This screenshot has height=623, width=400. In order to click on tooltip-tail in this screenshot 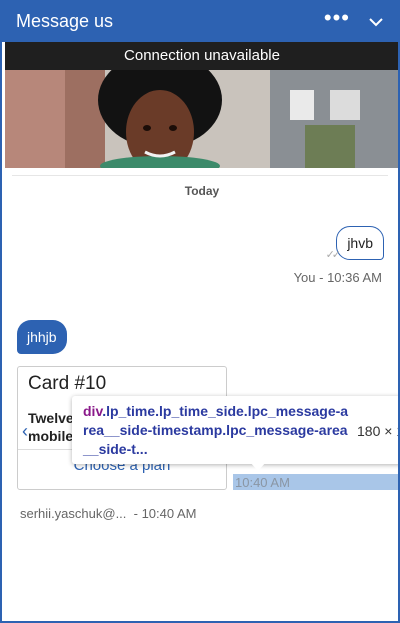, I will do `click(258, 466)`.